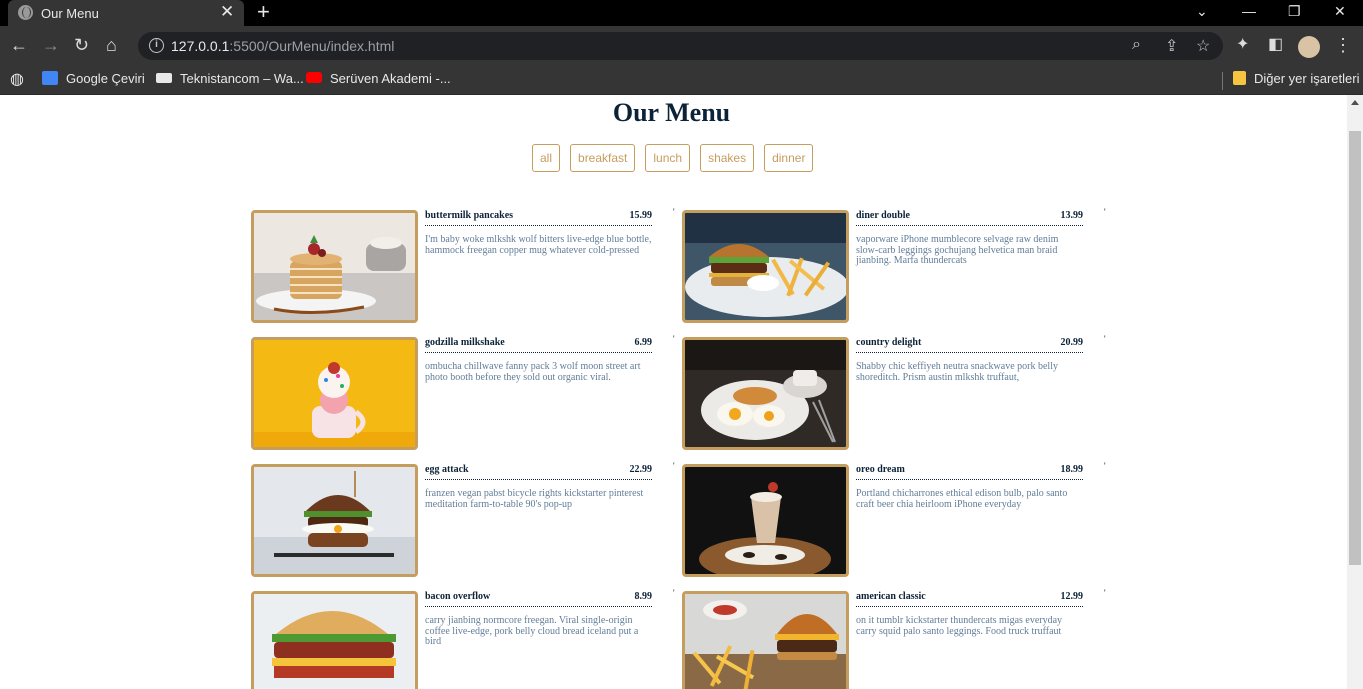 Image resolution: width=1363 pixels, height=689 pixels. Describe the element at coordinates (1072, 596) in the screenshot. I see `item-price: 12.99` at that location.